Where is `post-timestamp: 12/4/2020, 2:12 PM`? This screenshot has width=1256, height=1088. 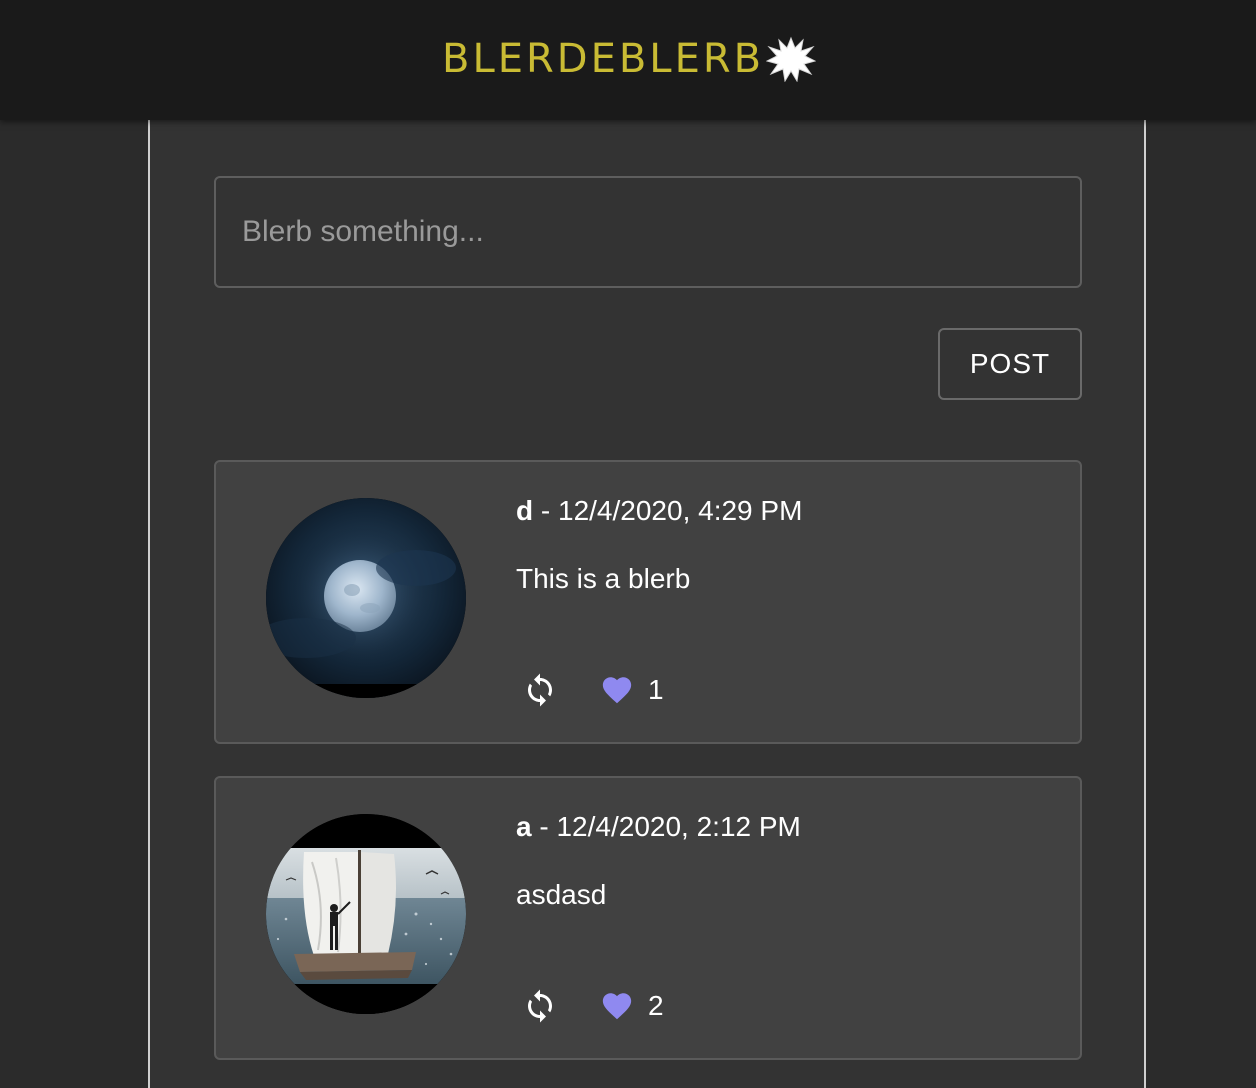
post-timestamp: 12/4/2020, 2:12 PM is located at coordinates (678, 826).